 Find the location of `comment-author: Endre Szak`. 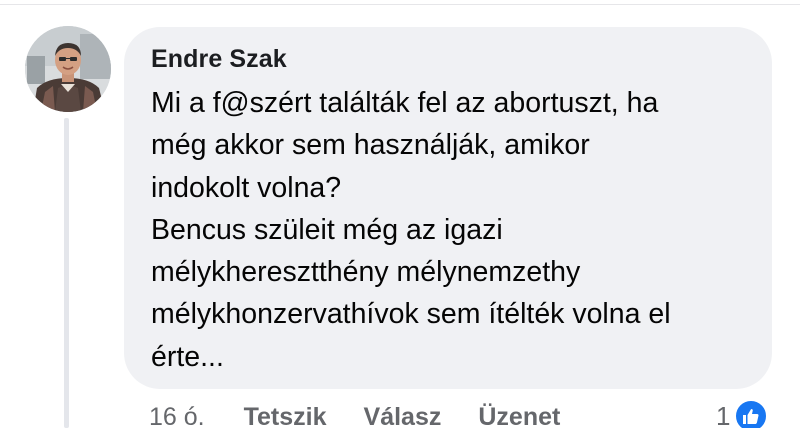

comment-author: Endre Szak is located at coordinates (448, 59).